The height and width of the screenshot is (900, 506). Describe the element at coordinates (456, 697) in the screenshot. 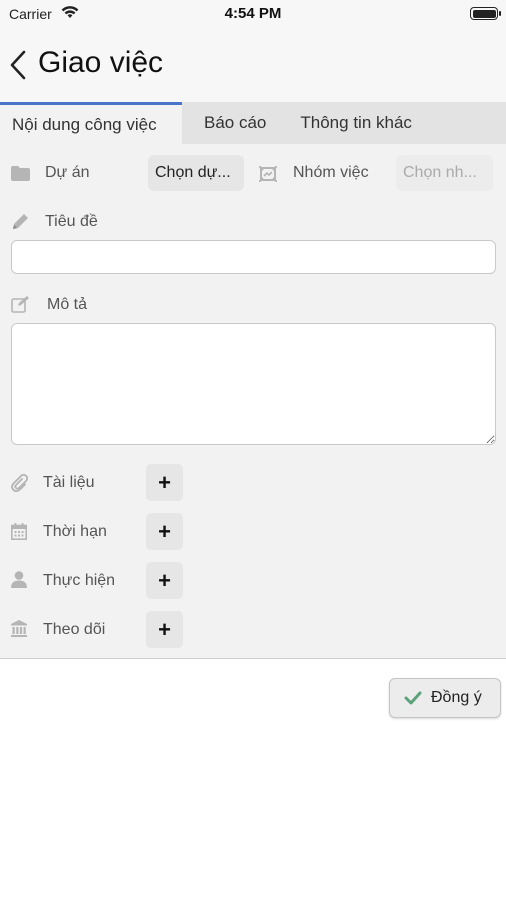

I see `confirm-button-label: Đồng ý` at that location.